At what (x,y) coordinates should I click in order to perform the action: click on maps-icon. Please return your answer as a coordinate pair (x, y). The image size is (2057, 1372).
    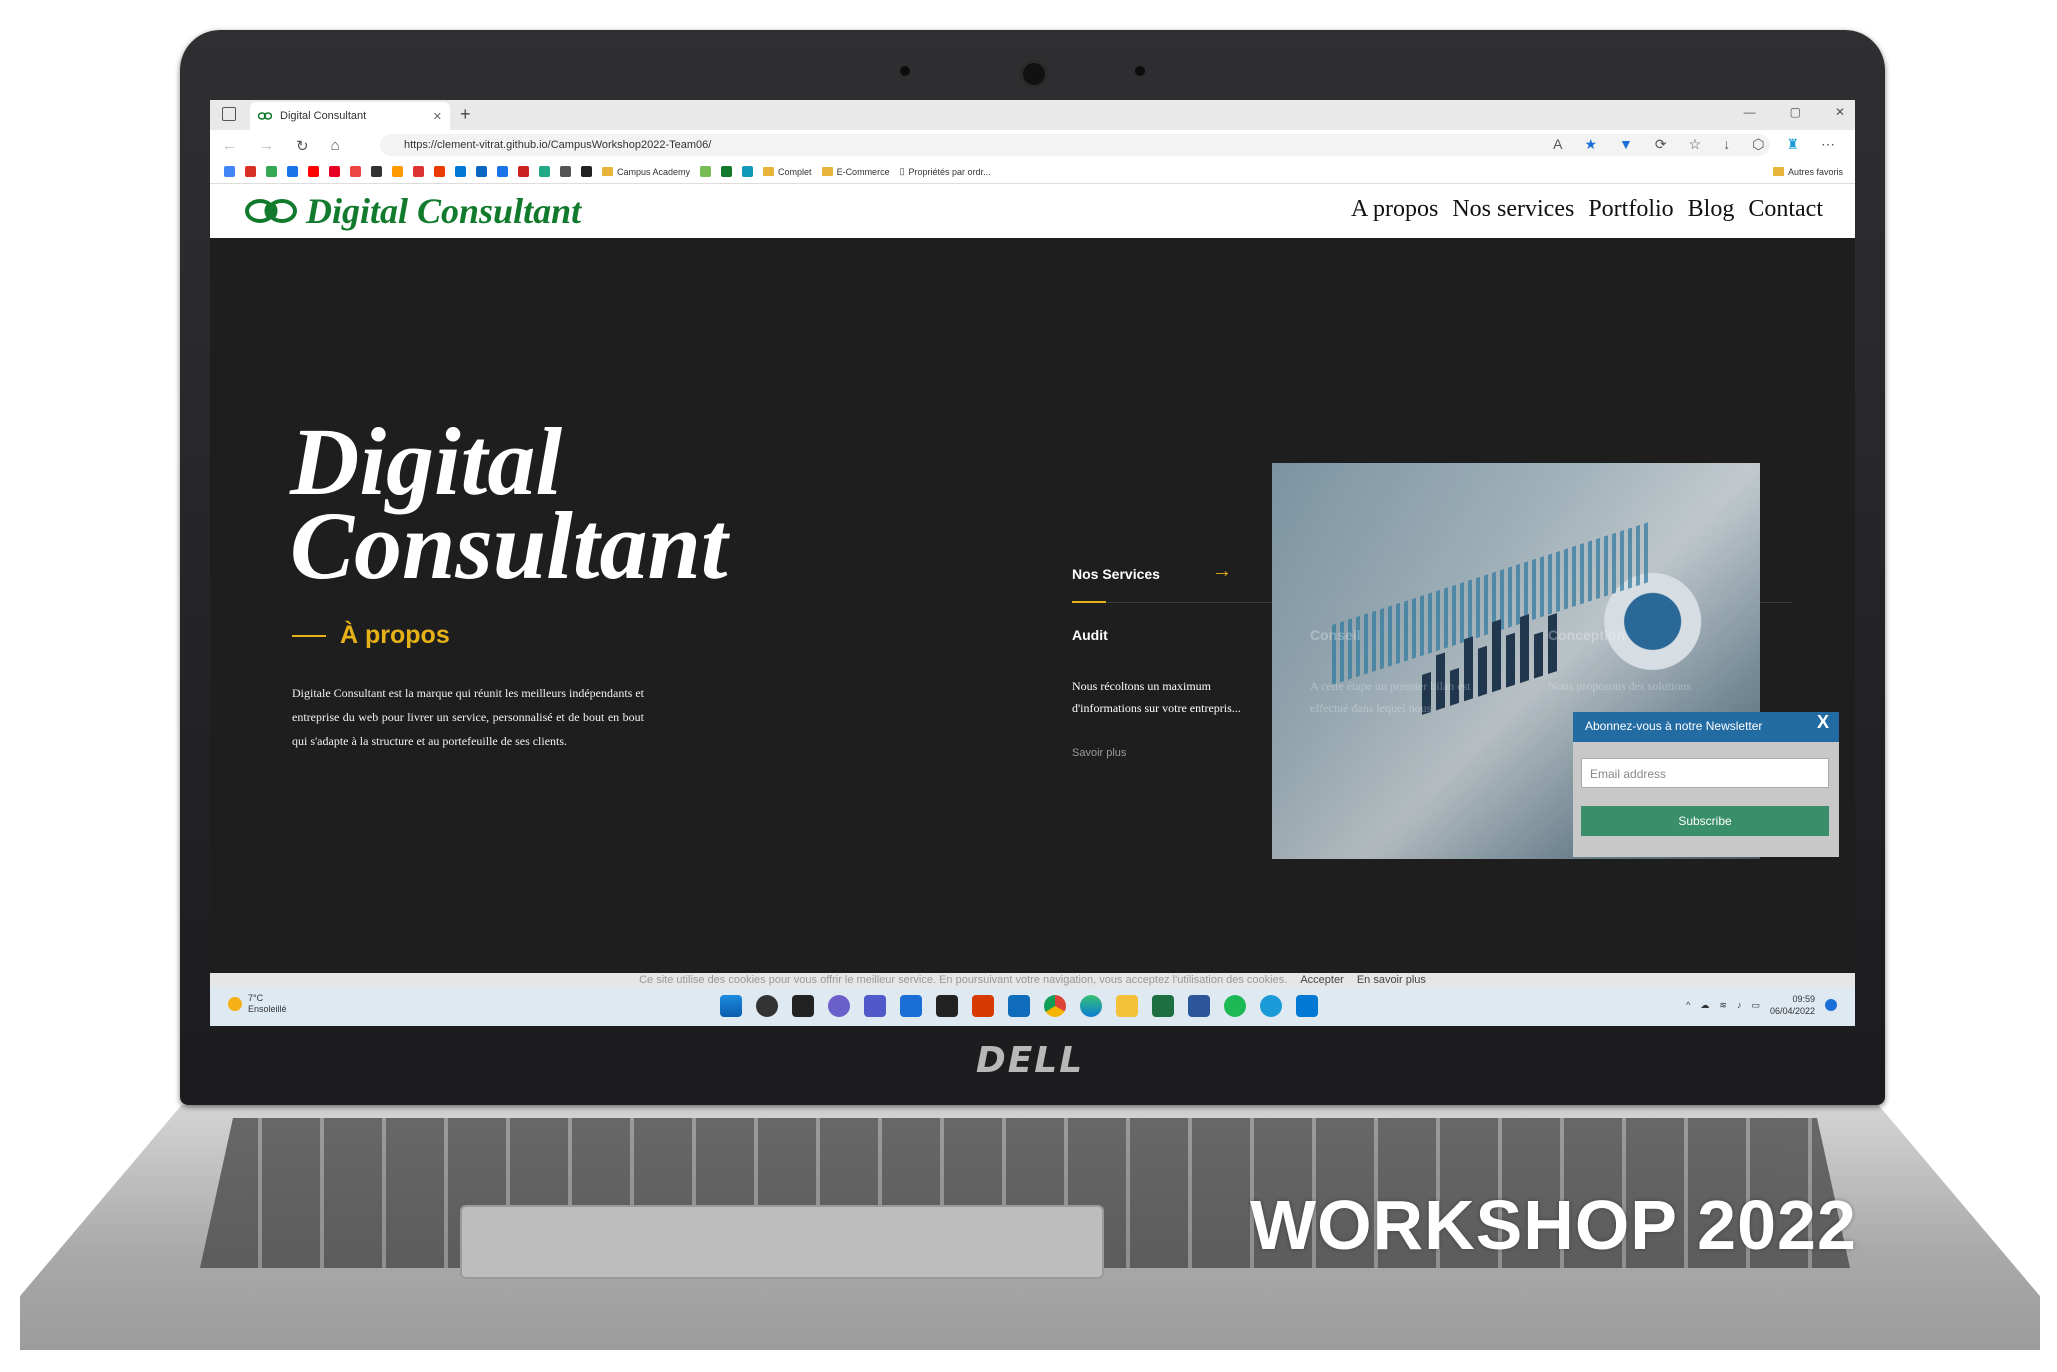
    Looking at the image, I should click on (271, 171).